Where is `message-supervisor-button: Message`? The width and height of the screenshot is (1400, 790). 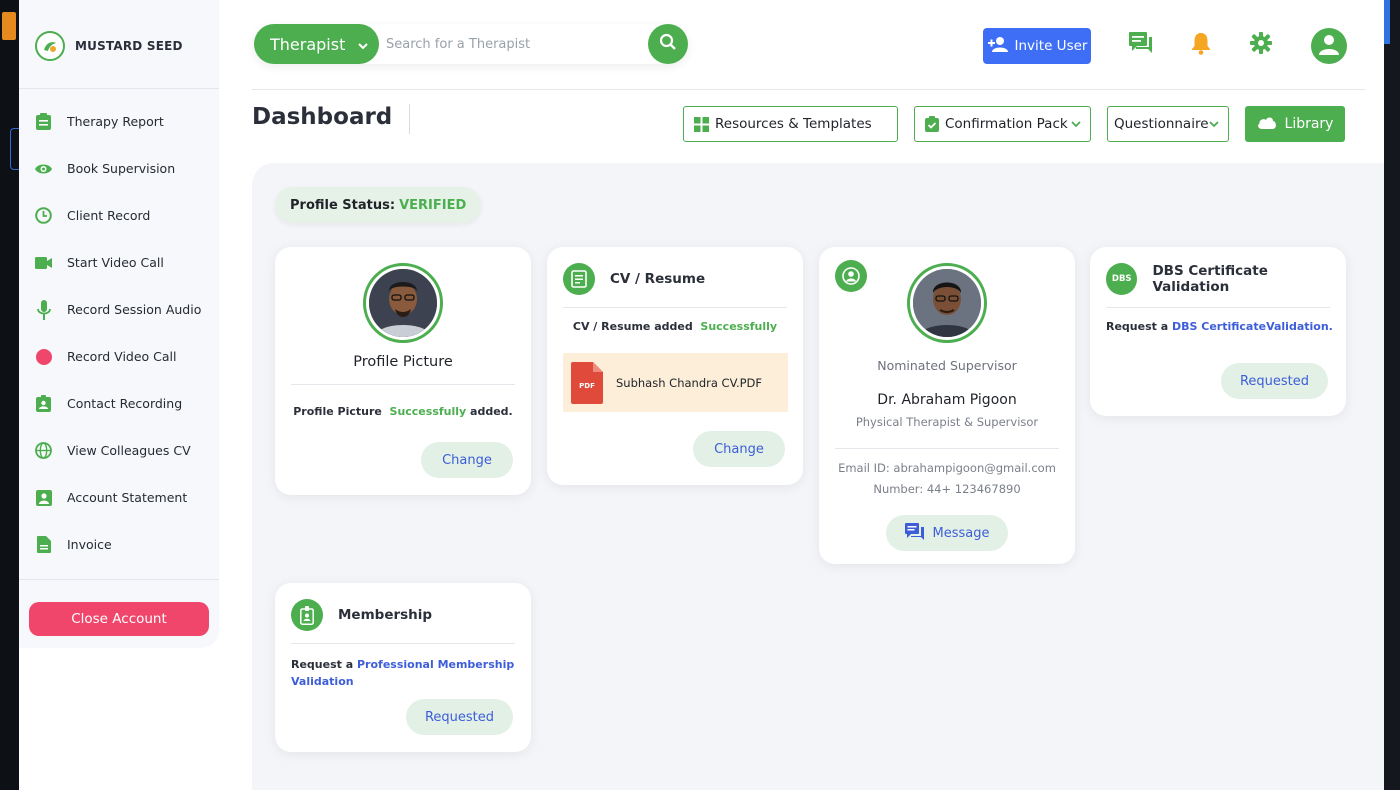 message-supervisor-button: Message is located at coordinates (947, 533).